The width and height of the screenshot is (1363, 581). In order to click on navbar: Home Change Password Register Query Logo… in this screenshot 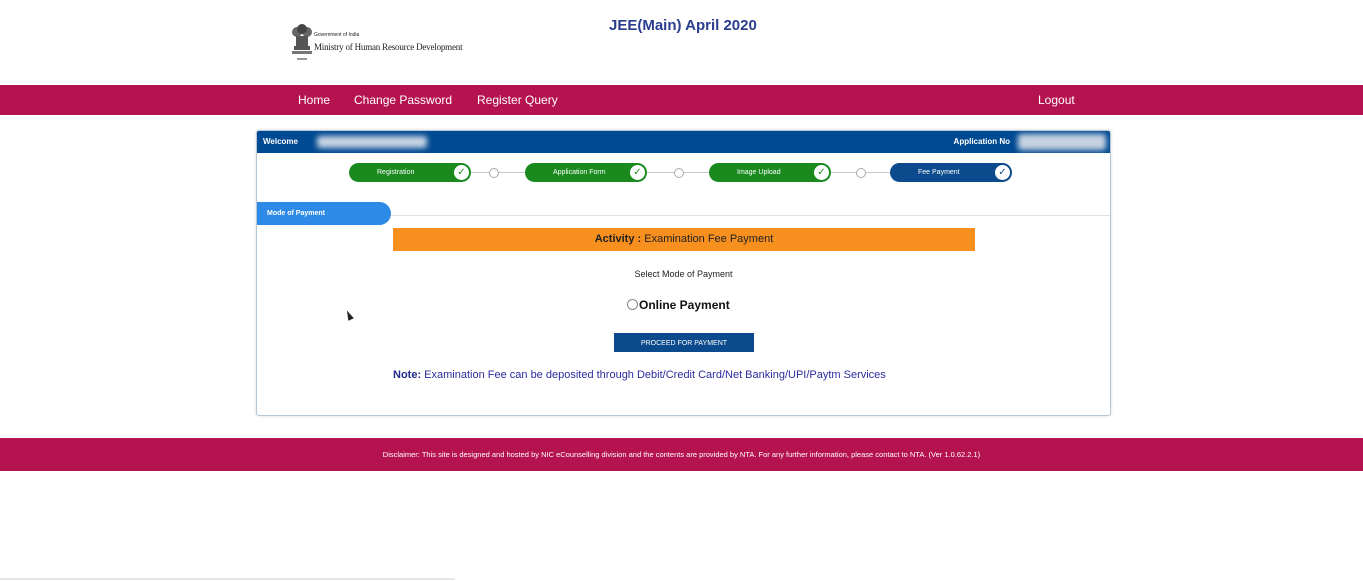, I will do `click(681, 100)`.